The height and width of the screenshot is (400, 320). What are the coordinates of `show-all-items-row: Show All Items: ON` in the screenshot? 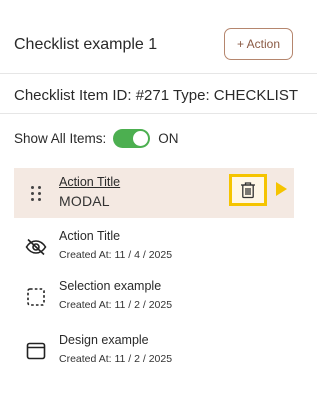 It's located at (96, 138).